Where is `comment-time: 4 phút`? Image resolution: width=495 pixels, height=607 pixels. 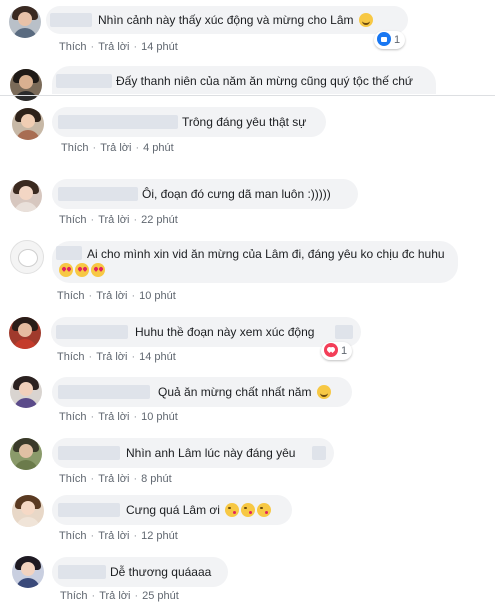
comment-time: 4 phút is located at coordinates (158, 148).